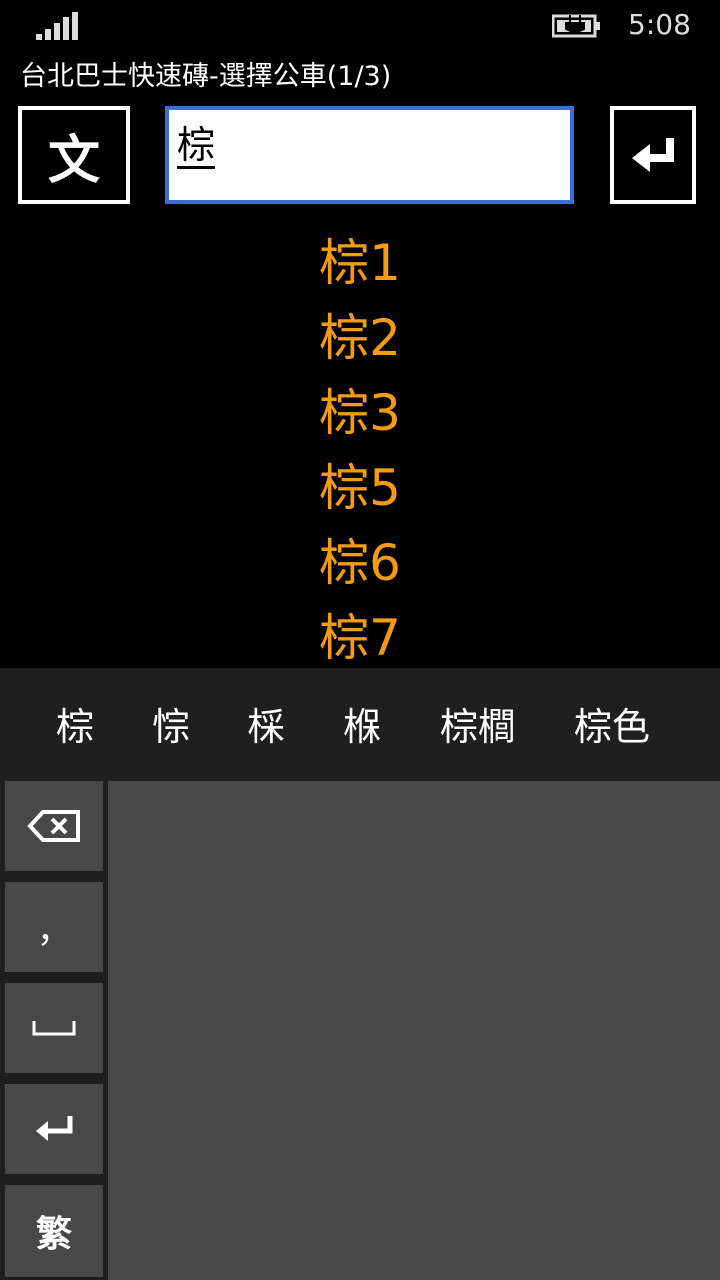 This screenshot has height=1280, width=720. I want to click on candidate-bar: 棕 悰 棌 椺 棕櫚 棕色, so click(360, 724).